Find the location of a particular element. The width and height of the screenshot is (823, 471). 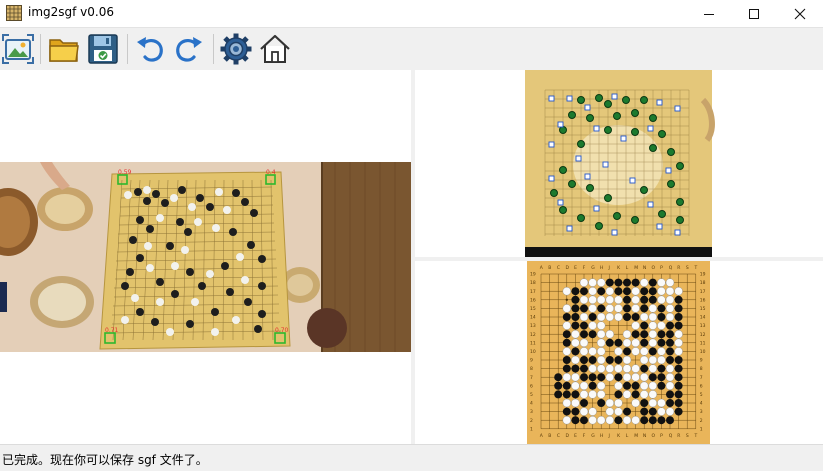

corner-label-top-left: 0.59 is located at coordinates (125, 172).